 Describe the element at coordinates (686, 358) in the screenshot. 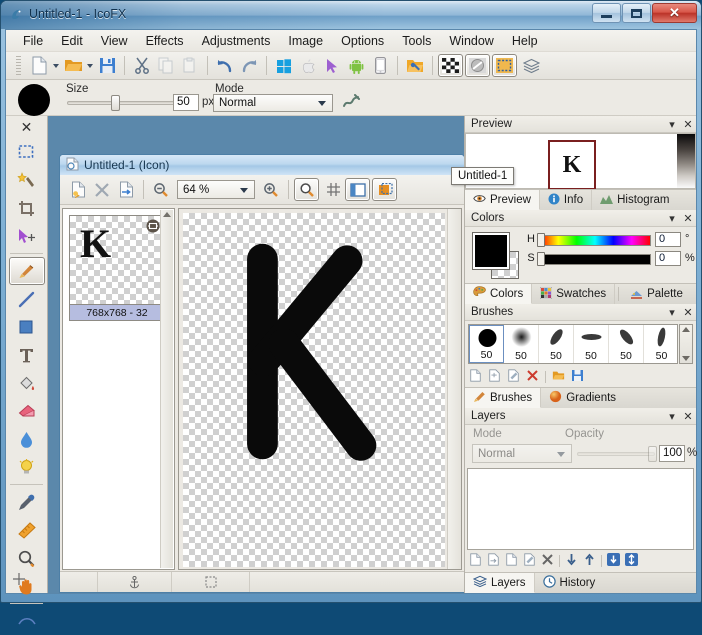

I see `scroll-down-arrow-icon` at that location.